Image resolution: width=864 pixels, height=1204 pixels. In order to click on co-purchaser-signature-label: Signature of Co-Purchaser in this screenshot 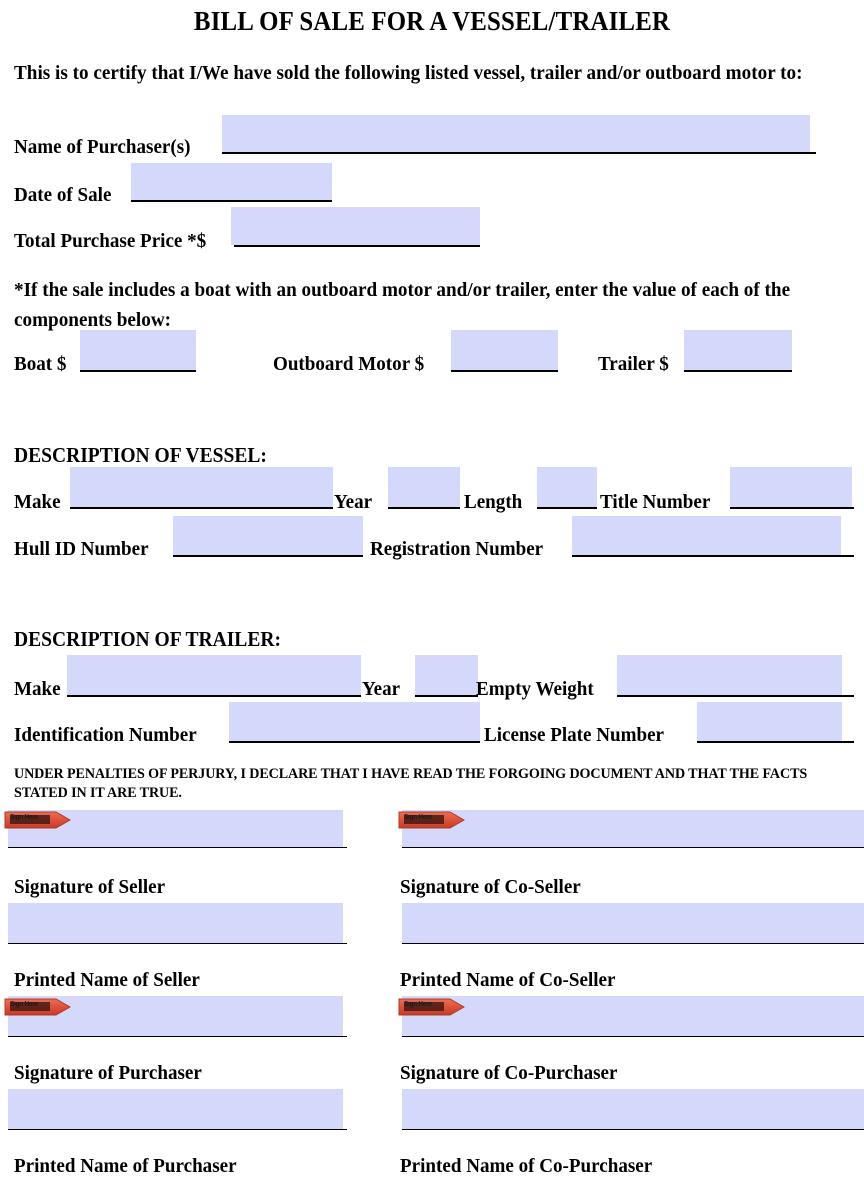, I will do `click(509, 1073)`.